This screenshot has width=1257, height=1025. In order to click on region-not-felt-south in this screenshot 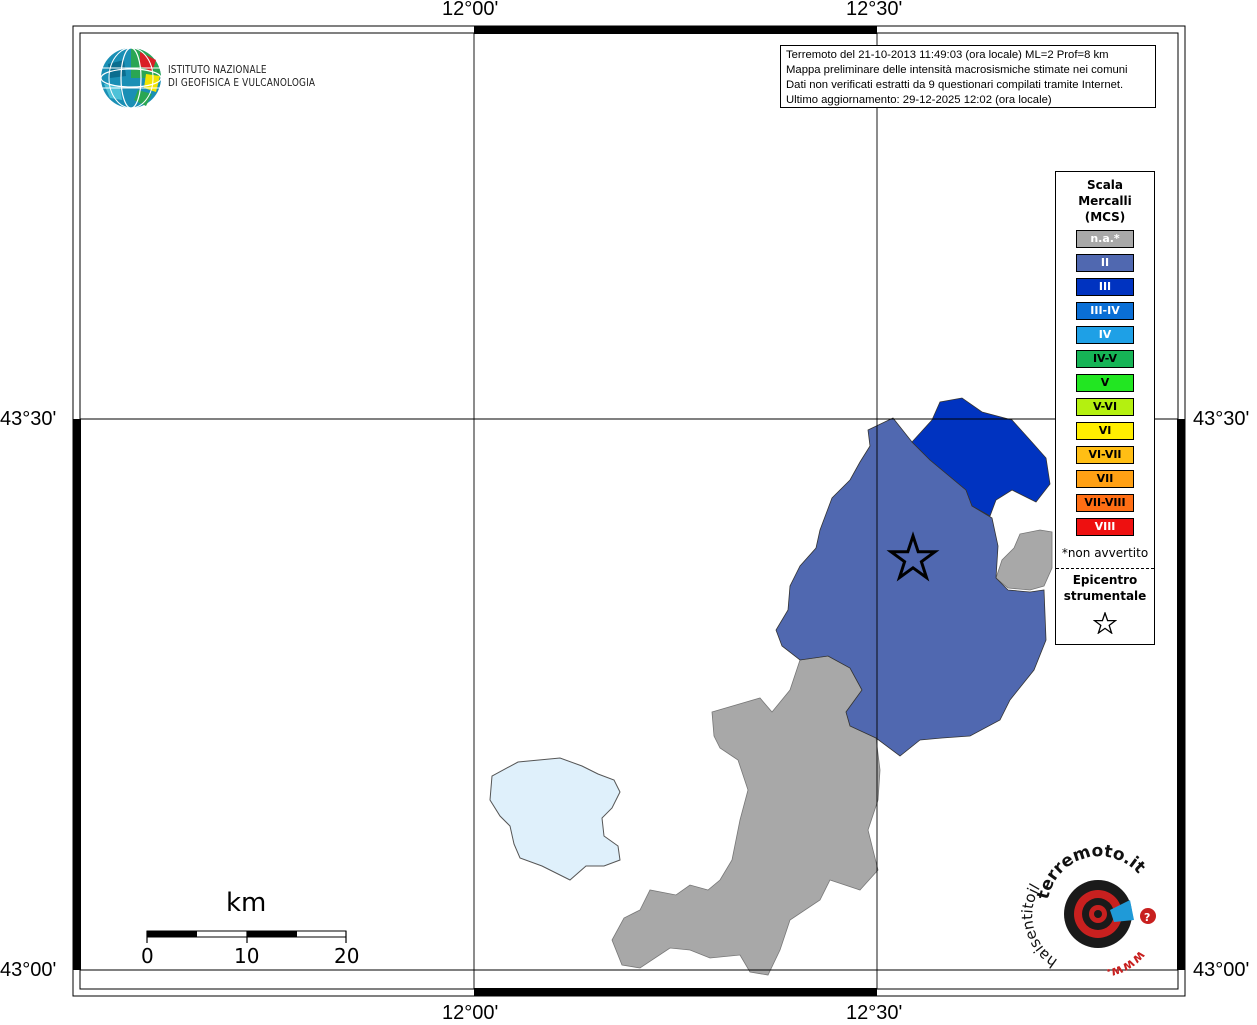, I will do `click(746, 815)`.